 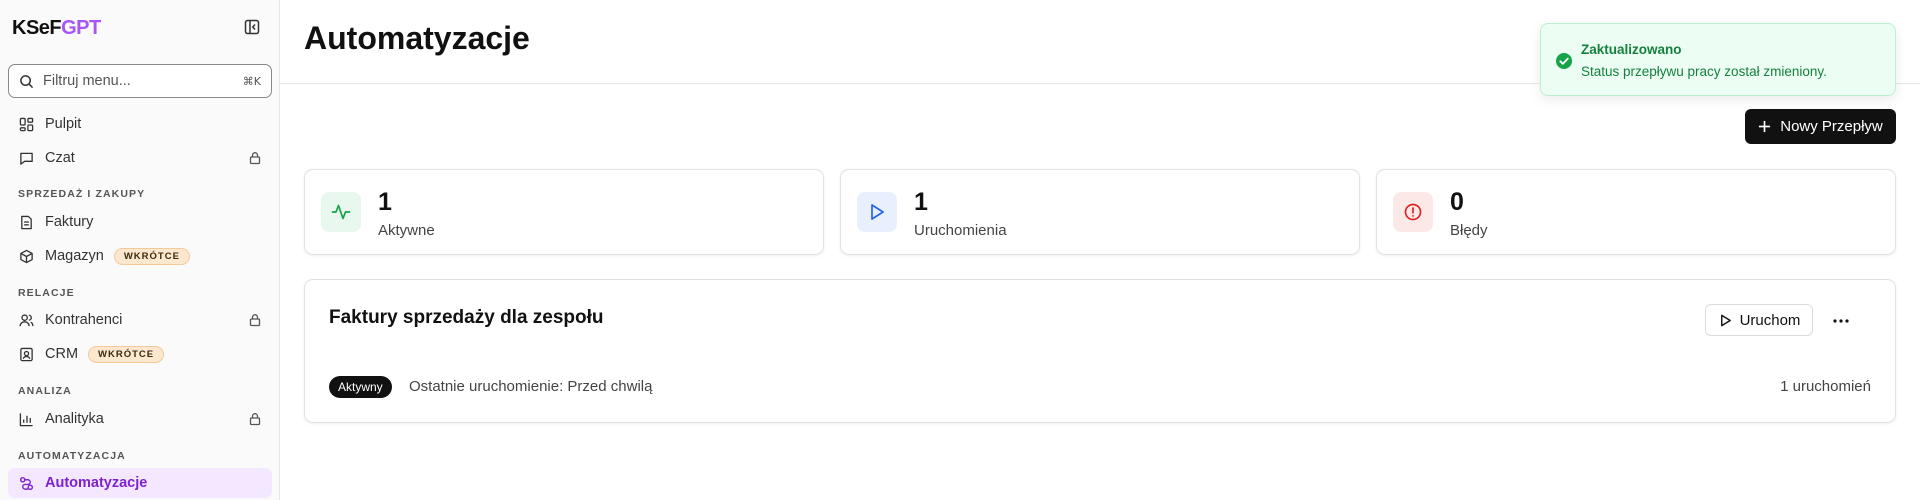 I want to click on run-workflow-button: Uruchom, so click(x=1759, y=320).